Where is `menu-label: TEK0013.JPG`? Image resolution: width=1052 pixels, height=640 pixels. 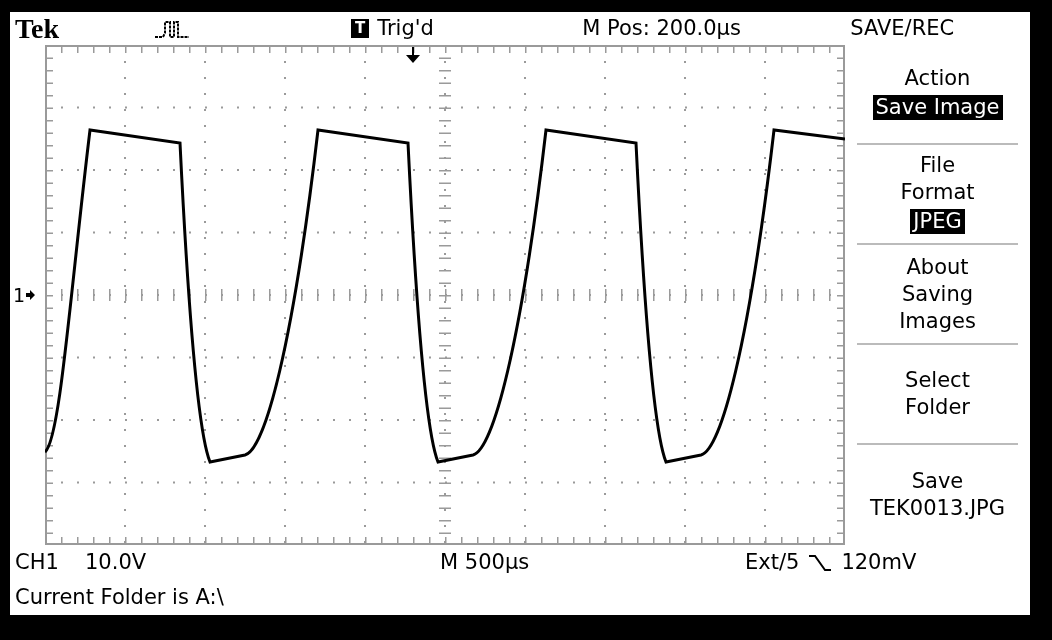
menu-label: TEK0013.JPG is located at coordinates (937, 508).